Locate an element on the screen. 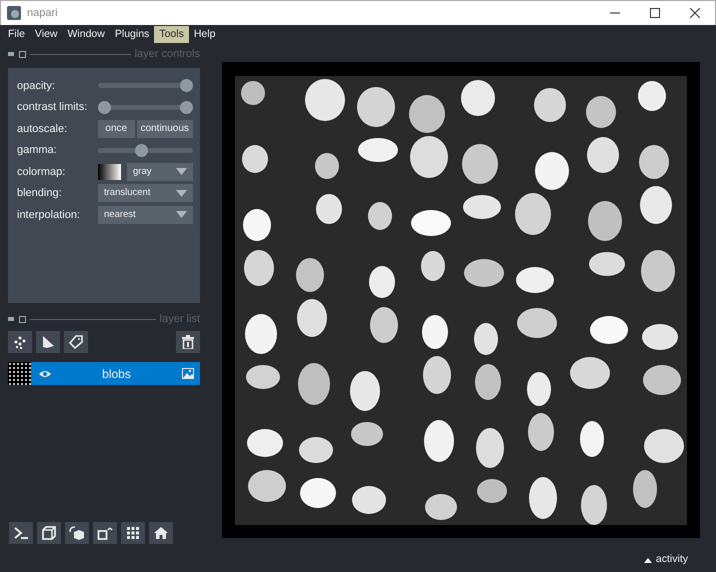 The width and height of the screenshot is (716, 572). home-button is located at coordinates (161, 533).